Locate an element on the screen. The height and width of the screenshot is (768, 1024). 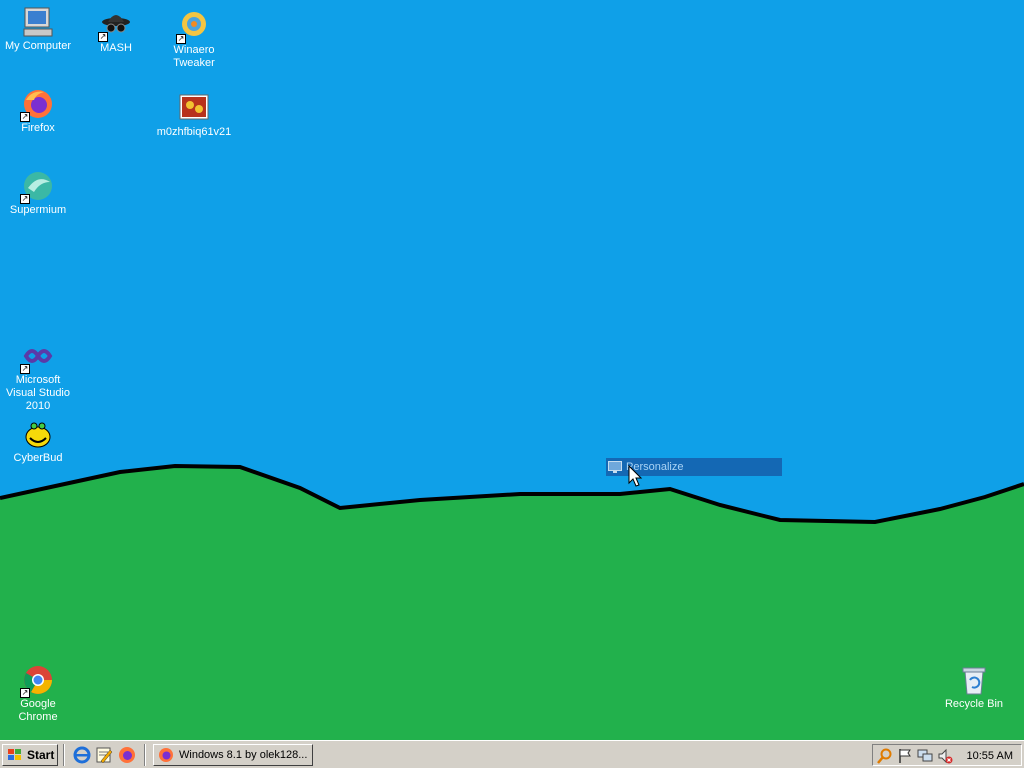
desktop-icon-winaero-tweaker: ↗ Winaero Tweaker is located at coordinates (194, 40).